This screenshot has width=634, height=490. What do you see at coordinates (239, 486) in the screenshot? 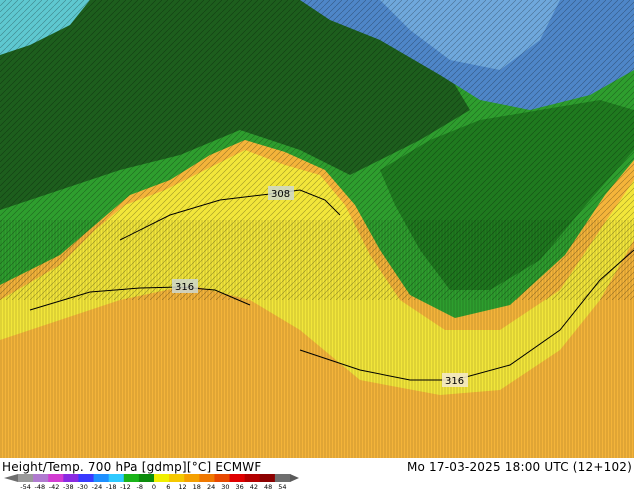
I see `legend-tick-label: 36` at bounding box center [239, 486].